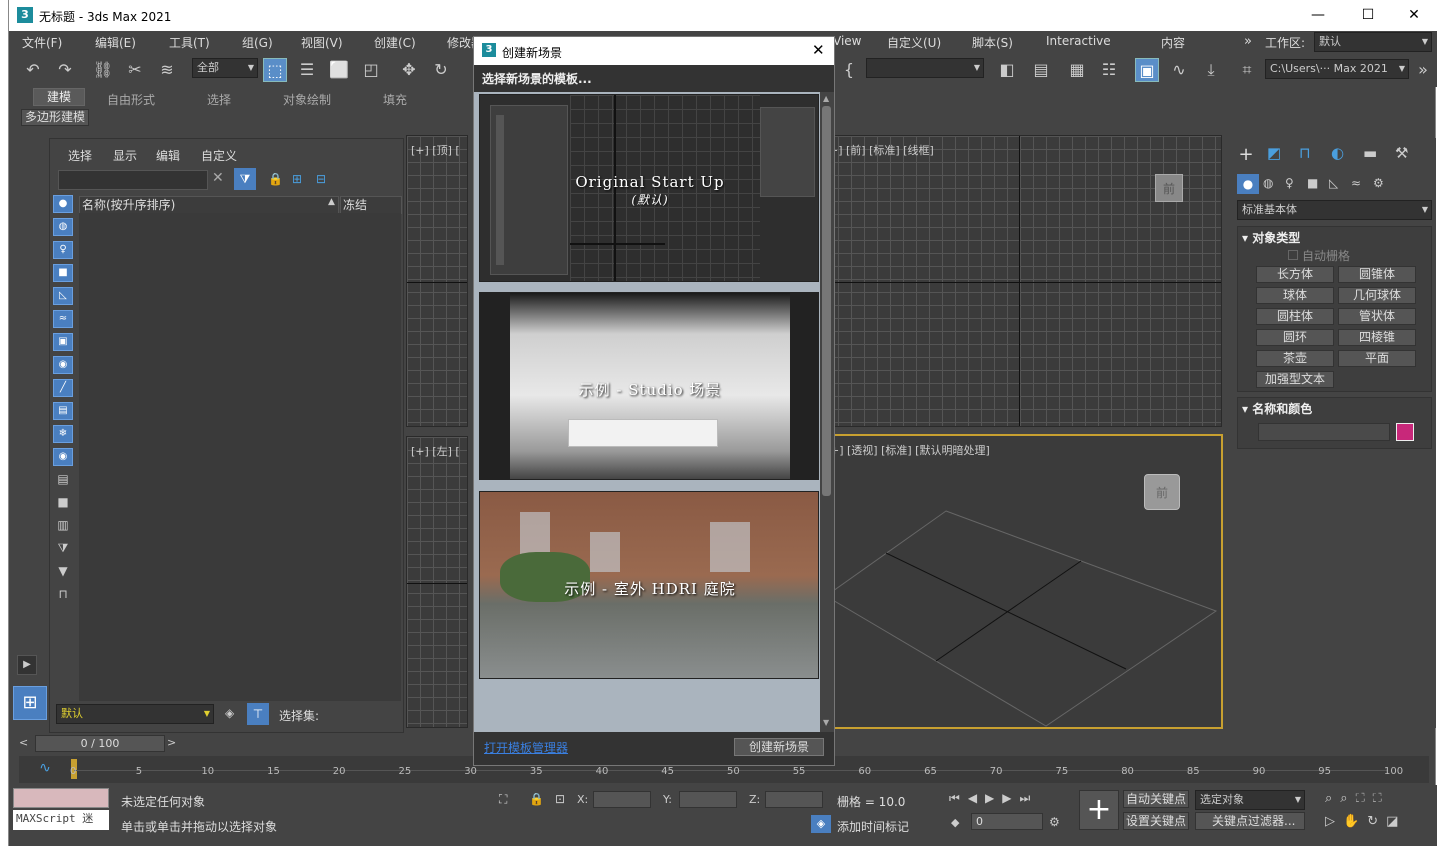  Describe the element at coordinates (1337, 69) in the screenshot. I see `project-path-dropdown: C:\Users\··· Max 2021` at that location.